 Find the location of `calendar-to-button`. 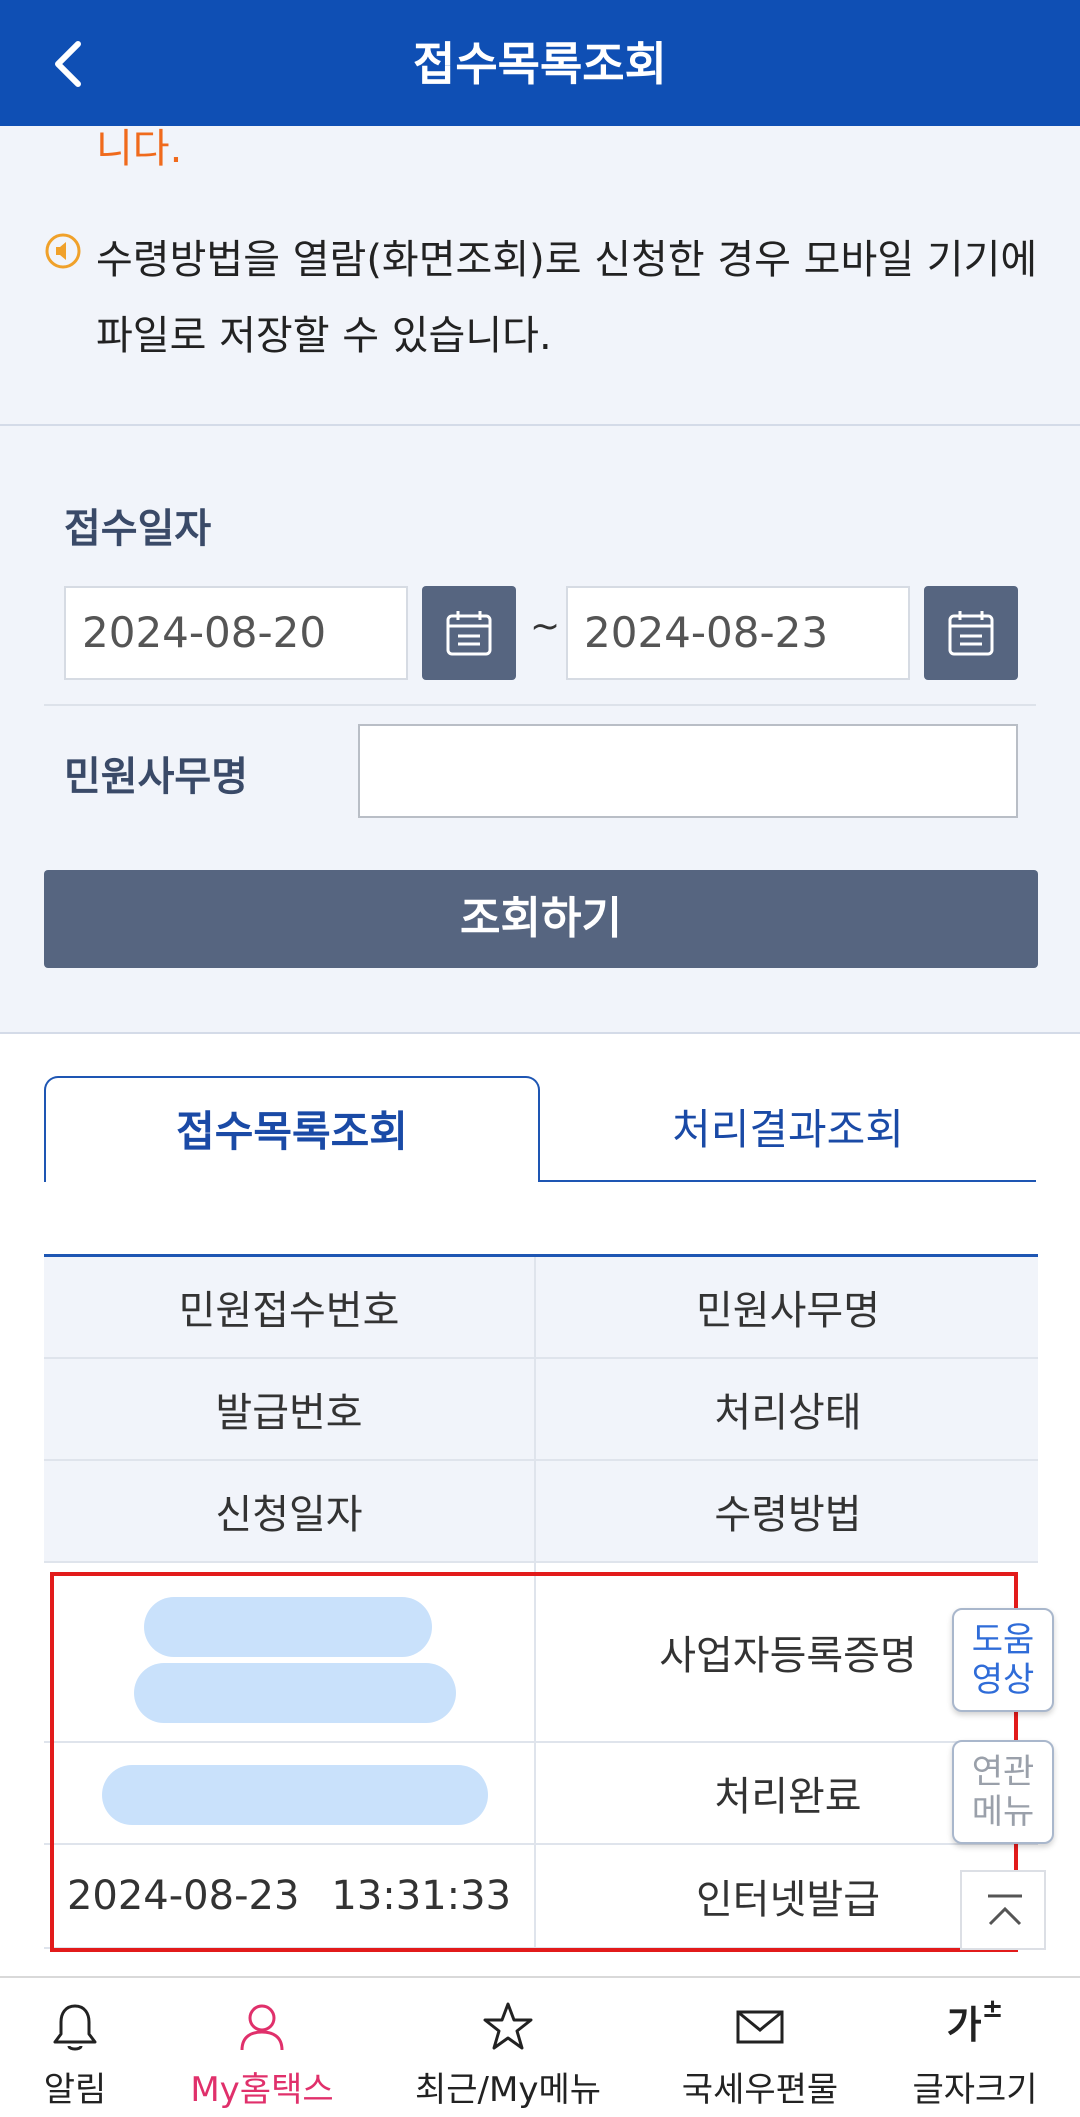

calendar-to-button is located at coordinates (971, 633).